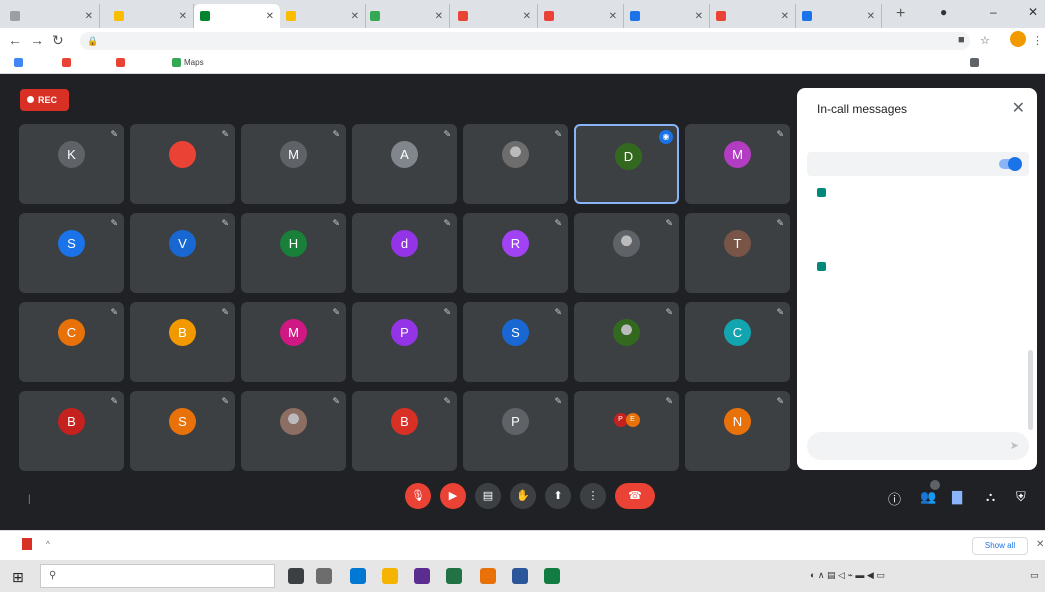  Describe the element at coordinates (1000, 546) in the screenshot. I see `show-all-button: Show all` at that location.